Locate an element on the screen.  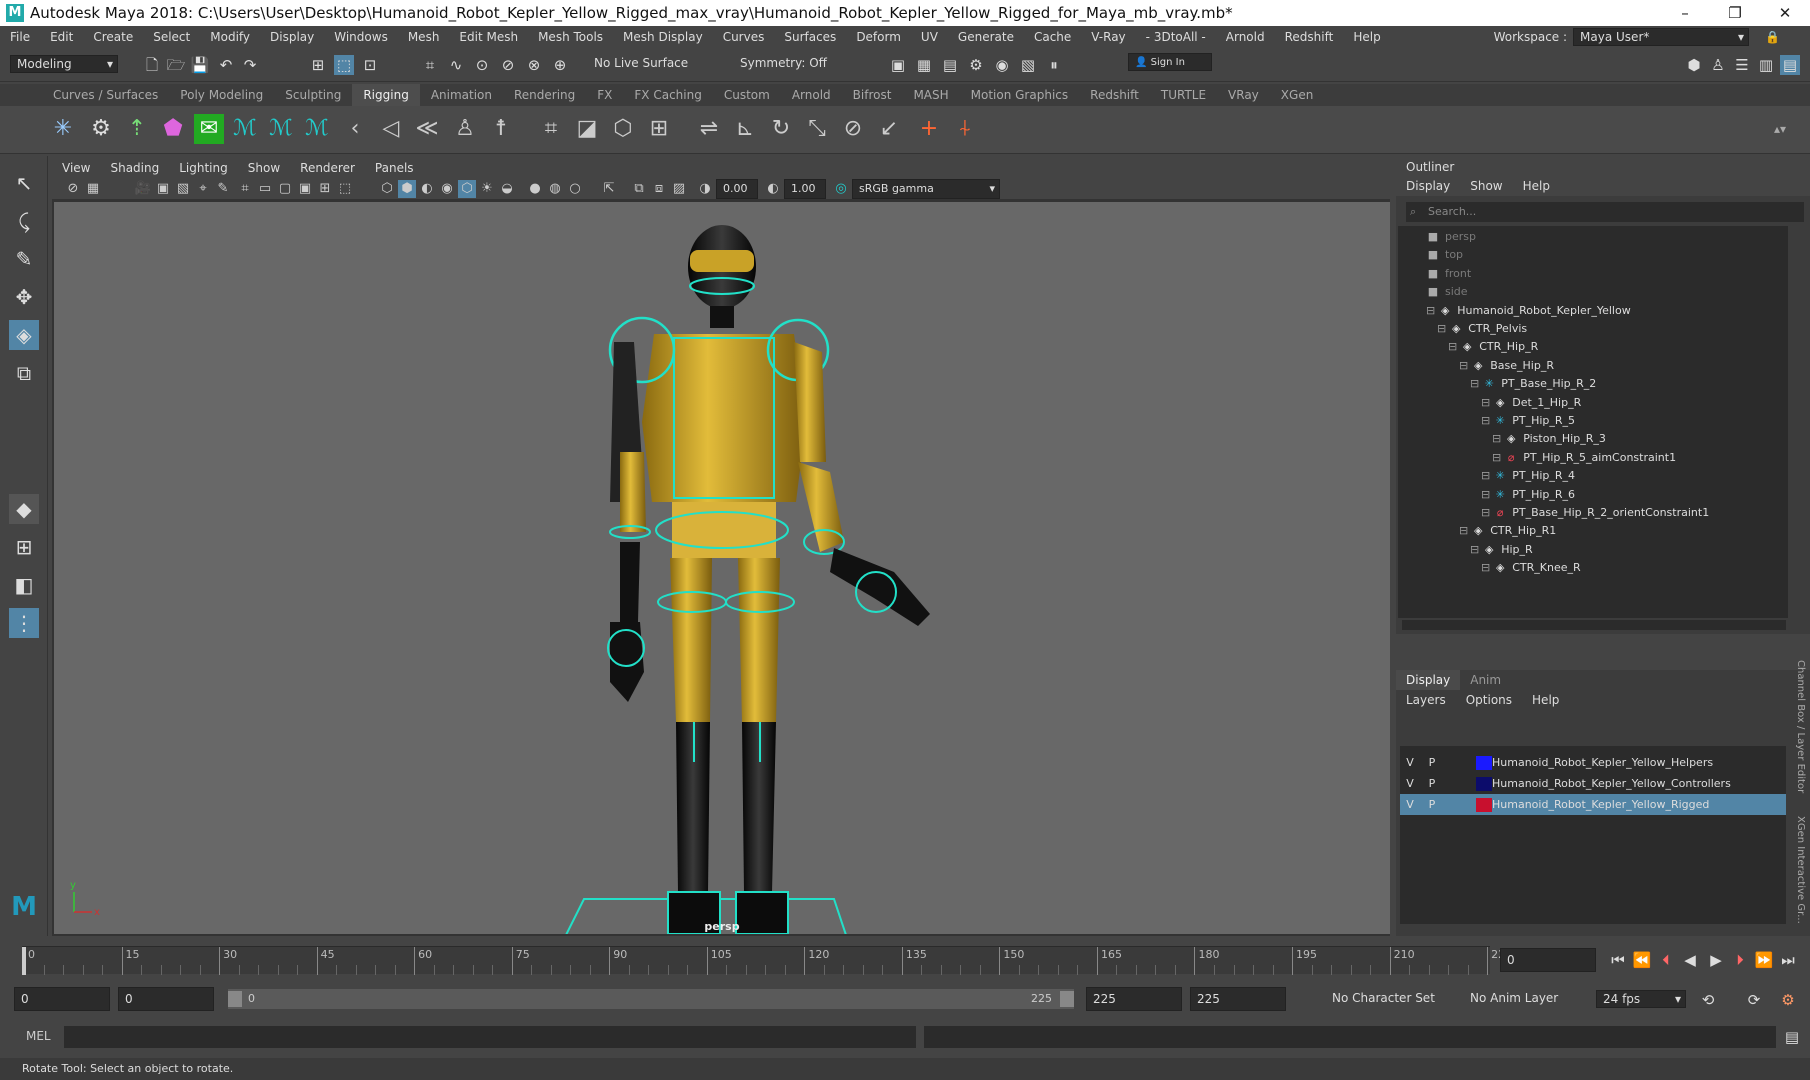
paint-weights-icon: ✉ is located at coordinates (209, 129).